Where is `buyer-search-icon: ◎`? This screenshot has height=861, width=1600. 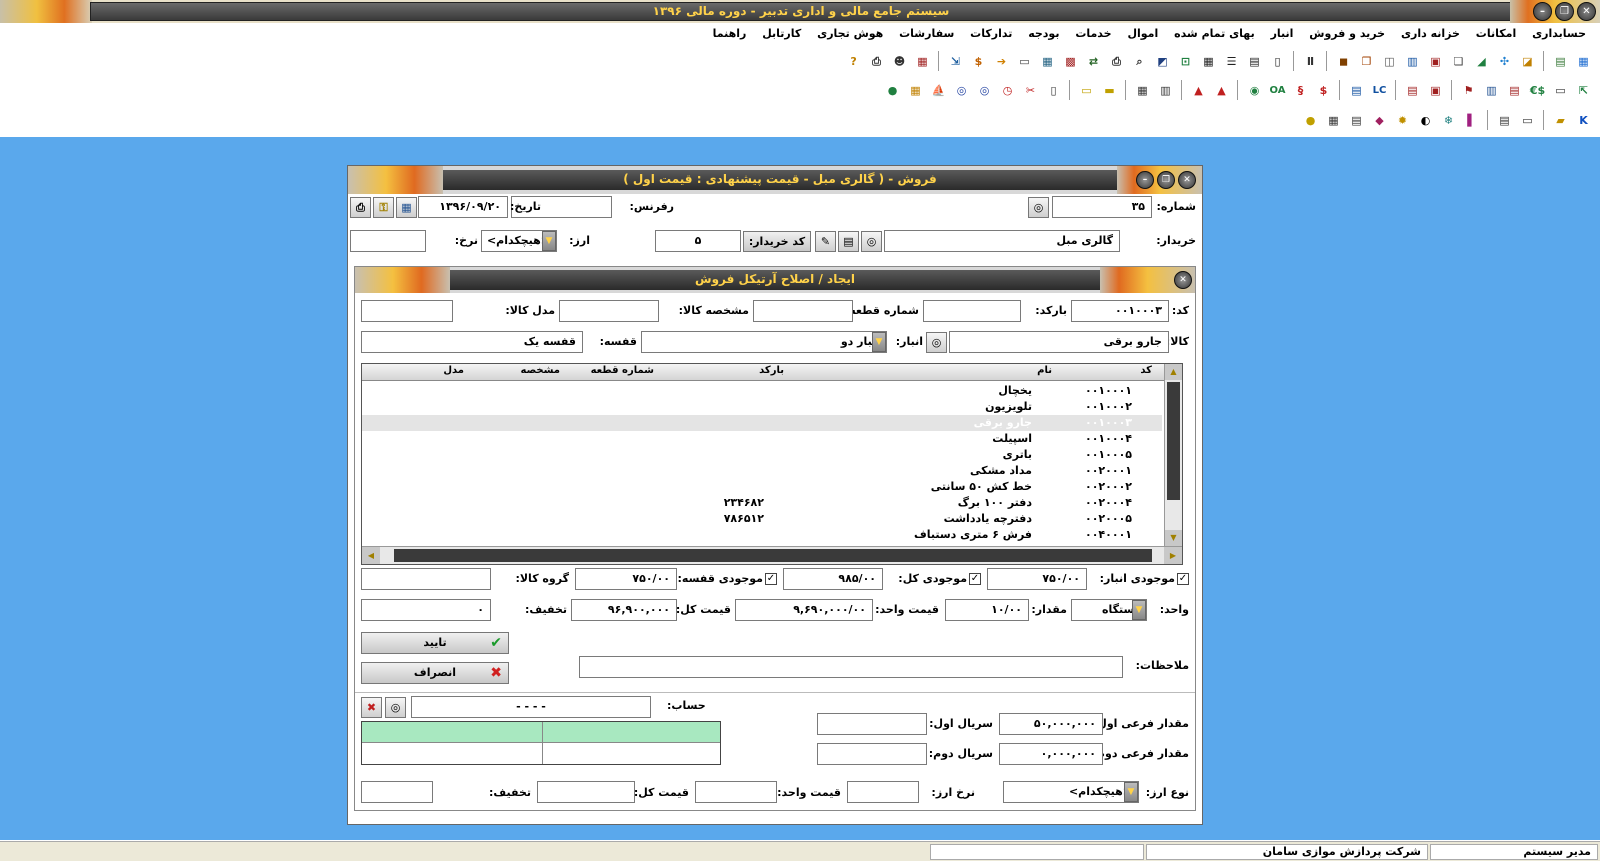 buyer-search-icon: ◎ is located at coordinates (871, 241).